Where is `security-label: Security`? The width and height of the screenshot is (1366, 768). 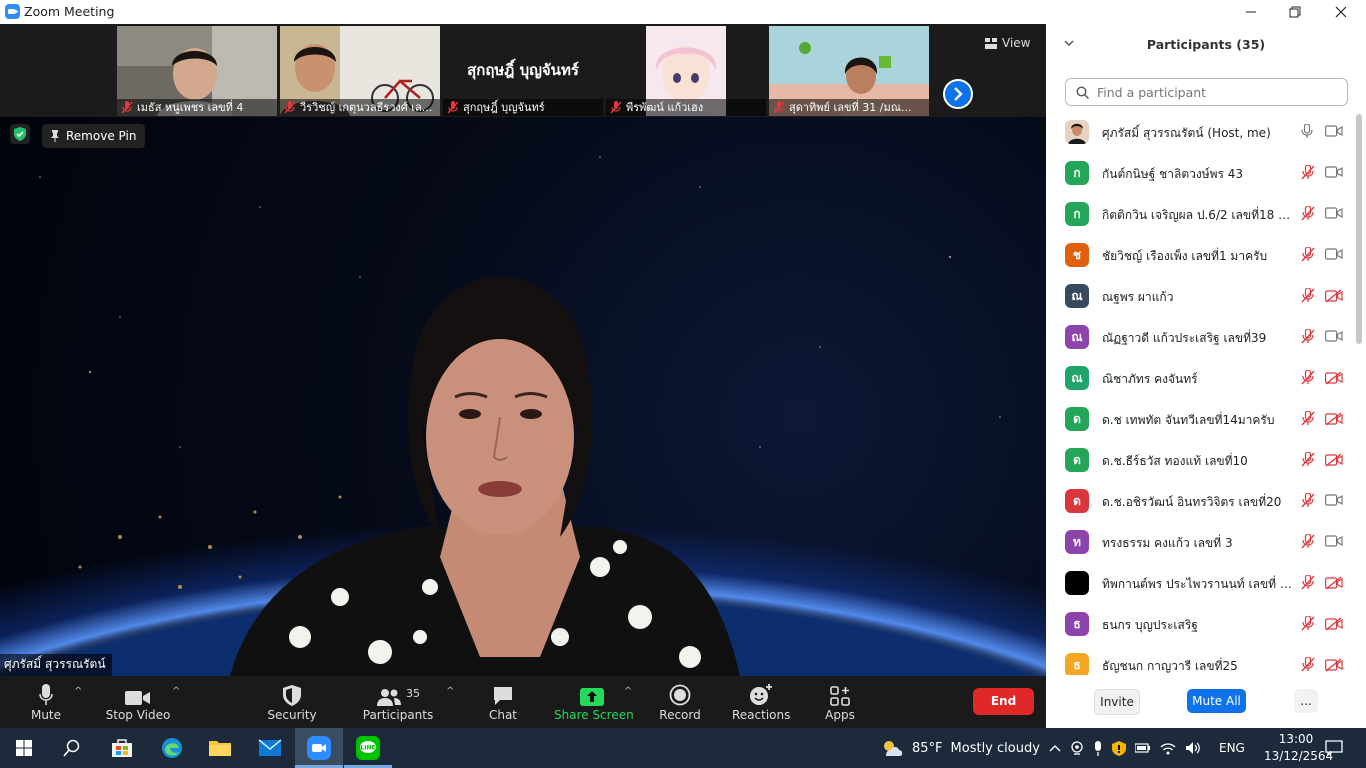 security-label: Security is located at coordinates (292, 715).